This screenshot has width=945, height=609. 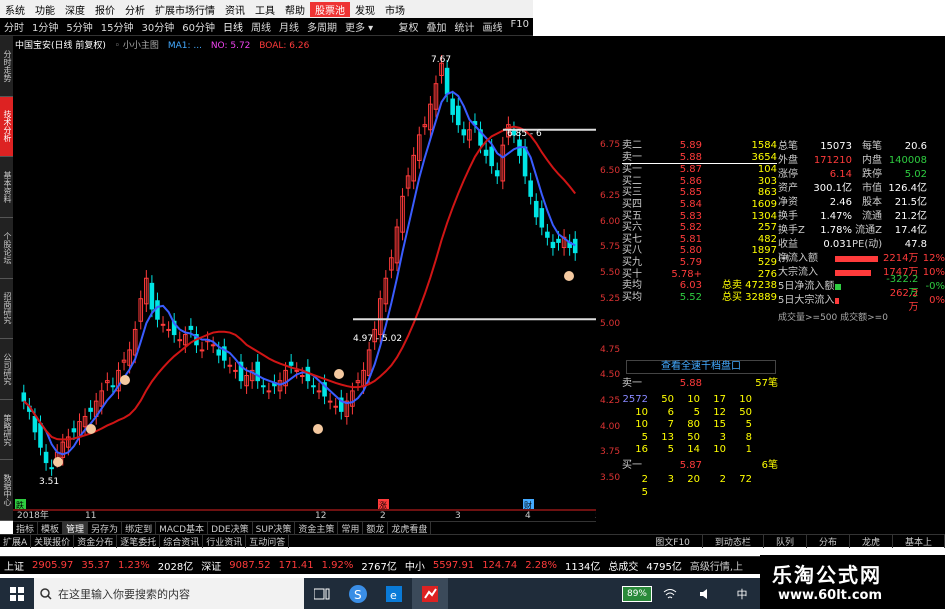 What do you see at coordinates (235, 9) in the screenshot?
I see `menu-item: 资讯` at bounding box center [235, 9].